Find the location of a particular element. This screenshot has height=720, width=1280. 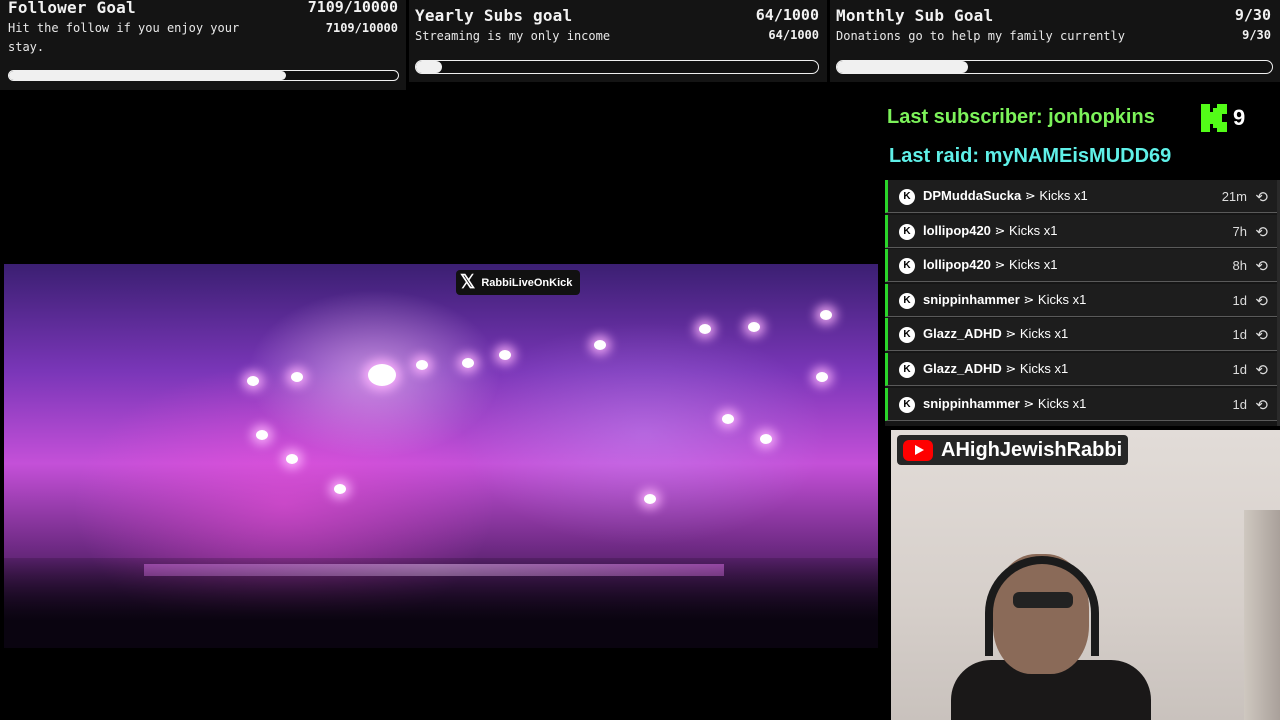

yearly-subs-goal-small-count: 64/1000 is located at coordinates (793, 35).